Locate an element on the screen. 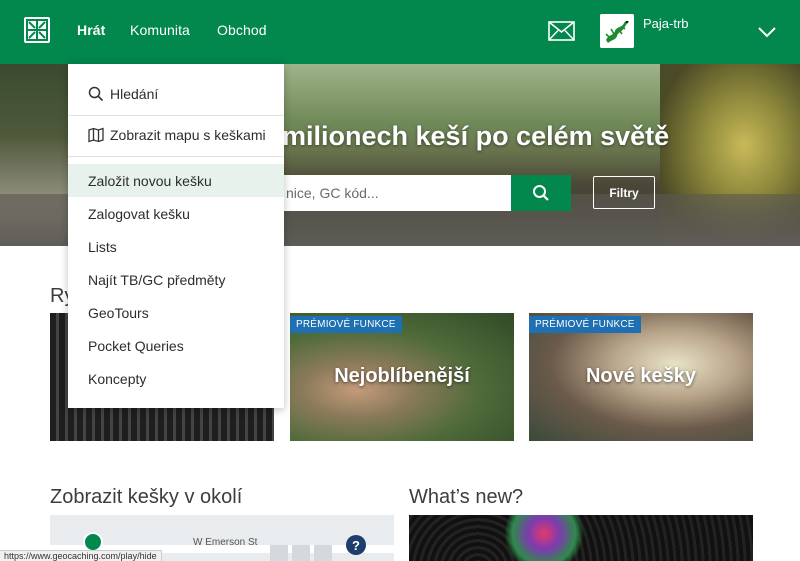 This screenshot has height=561, width=800. map-icon is located at coordinates (96, 135).